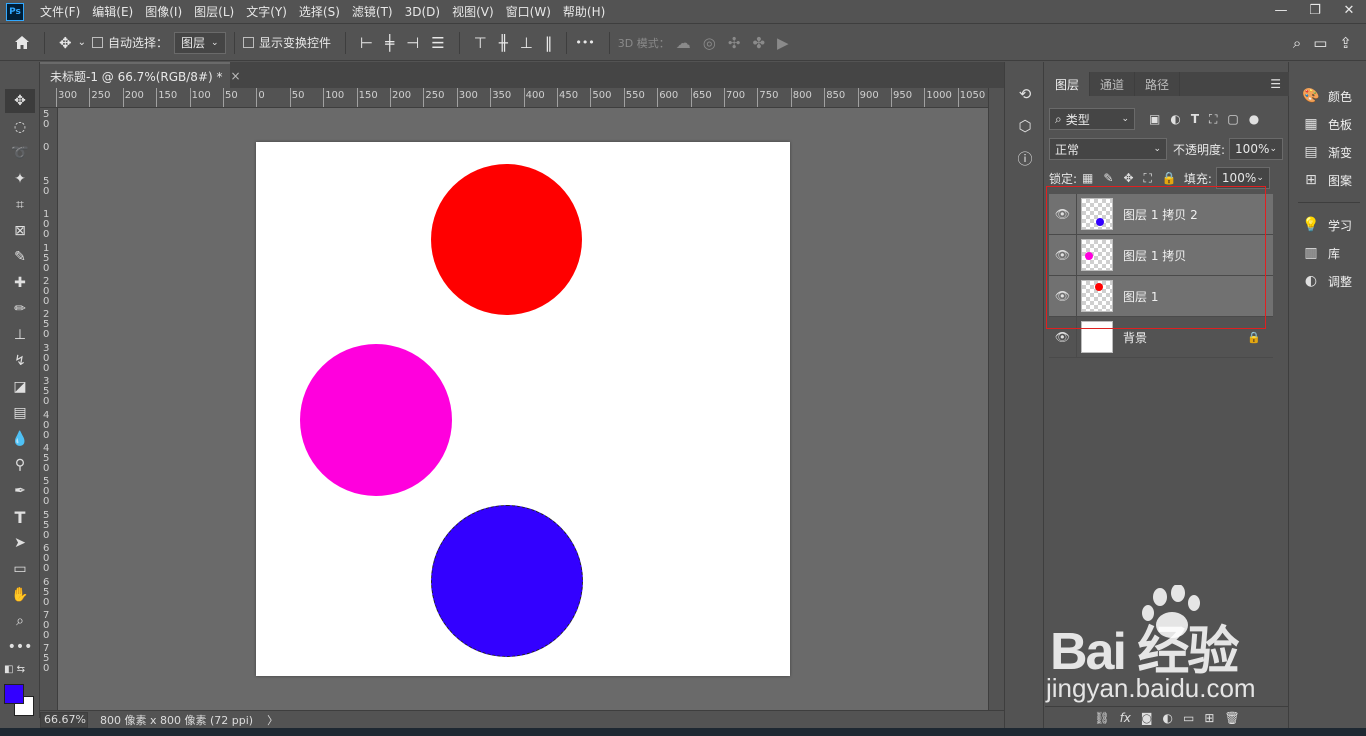 The height and width of the screenshot is (736, 1366). Describe the element at coordinates (112, 12) in the screenshot. I see `menu-edit: 编辑(E)` at that location.